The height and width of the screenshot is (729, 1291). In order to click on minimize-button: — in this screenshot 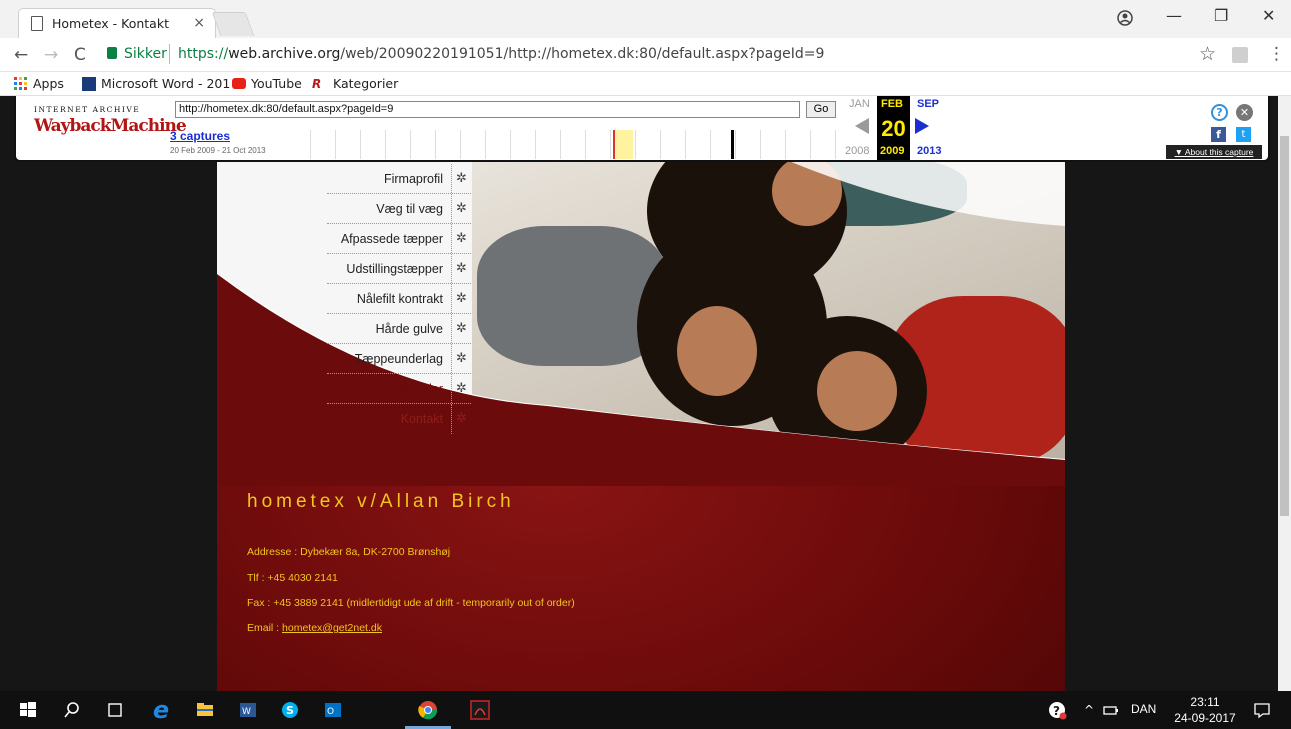, I will do `click(1174, 15)`.